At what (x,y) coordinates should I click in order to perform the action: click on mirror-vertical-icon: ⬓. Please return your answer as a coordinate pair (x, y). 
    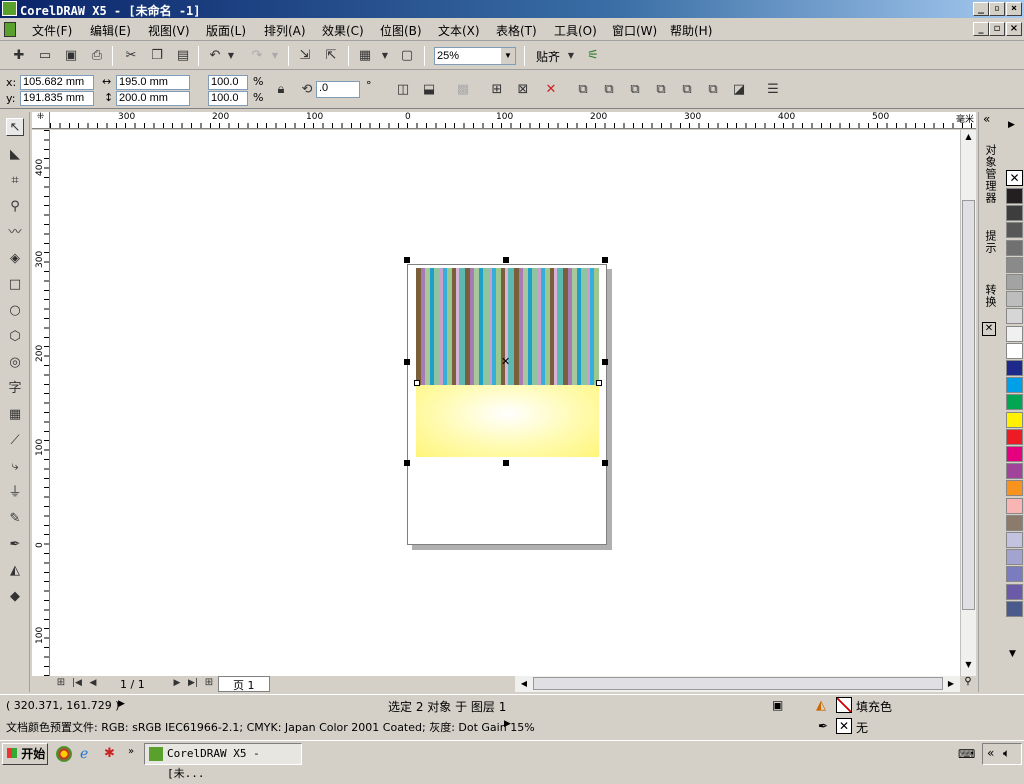
    Looking at the image, I should click on (429, 90).